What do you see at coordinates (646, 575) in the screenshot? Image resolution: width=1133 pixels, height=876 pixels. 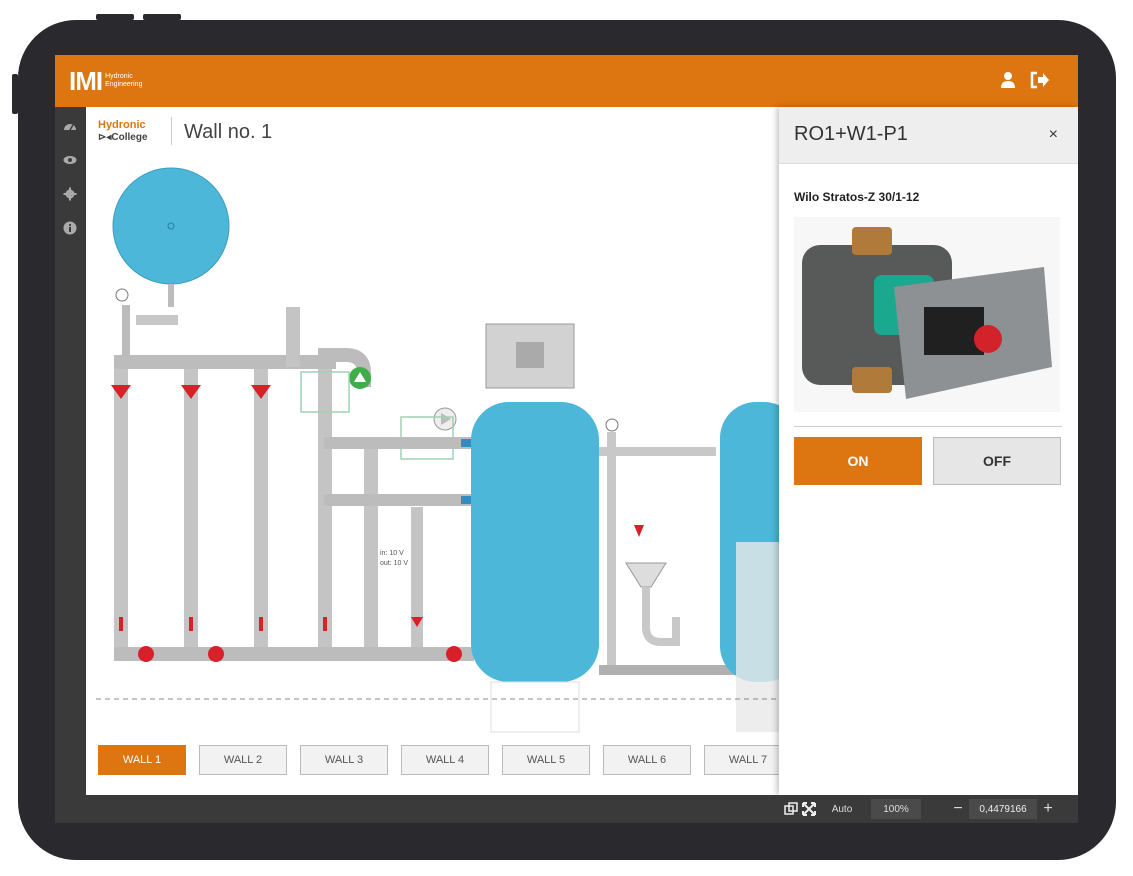 I see `drain-funnel` at bounding box center [646, 575].